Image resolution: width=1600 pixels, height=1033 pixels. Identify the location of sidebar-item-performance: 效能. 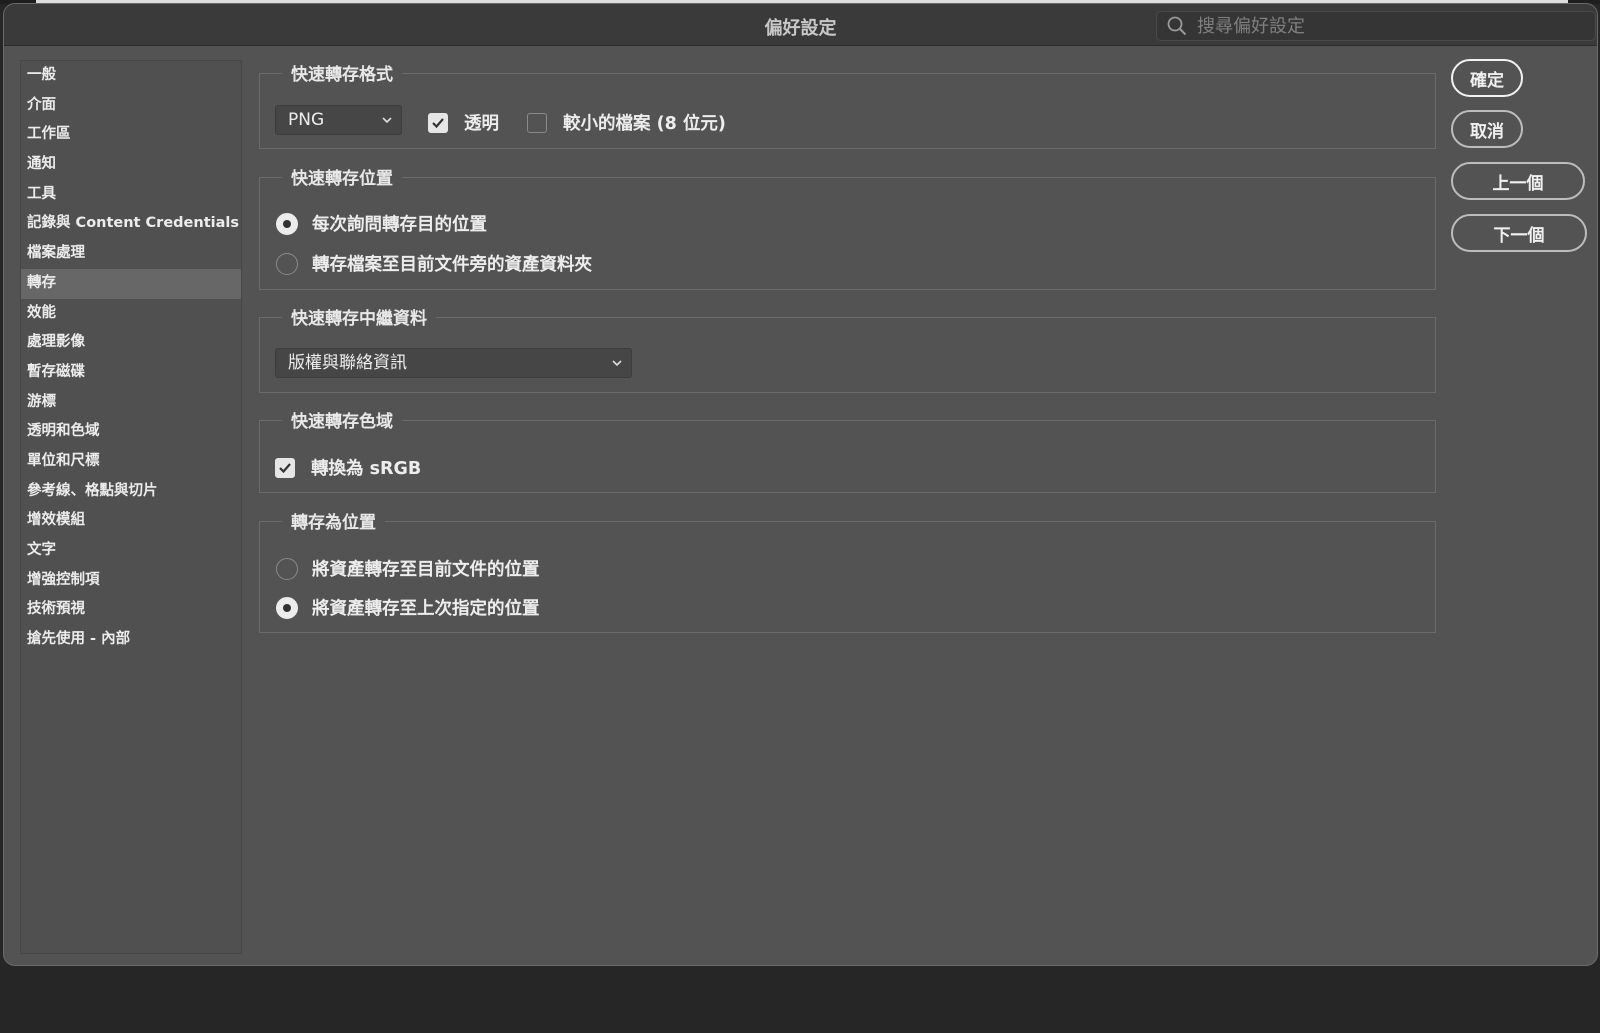
(131, 314).